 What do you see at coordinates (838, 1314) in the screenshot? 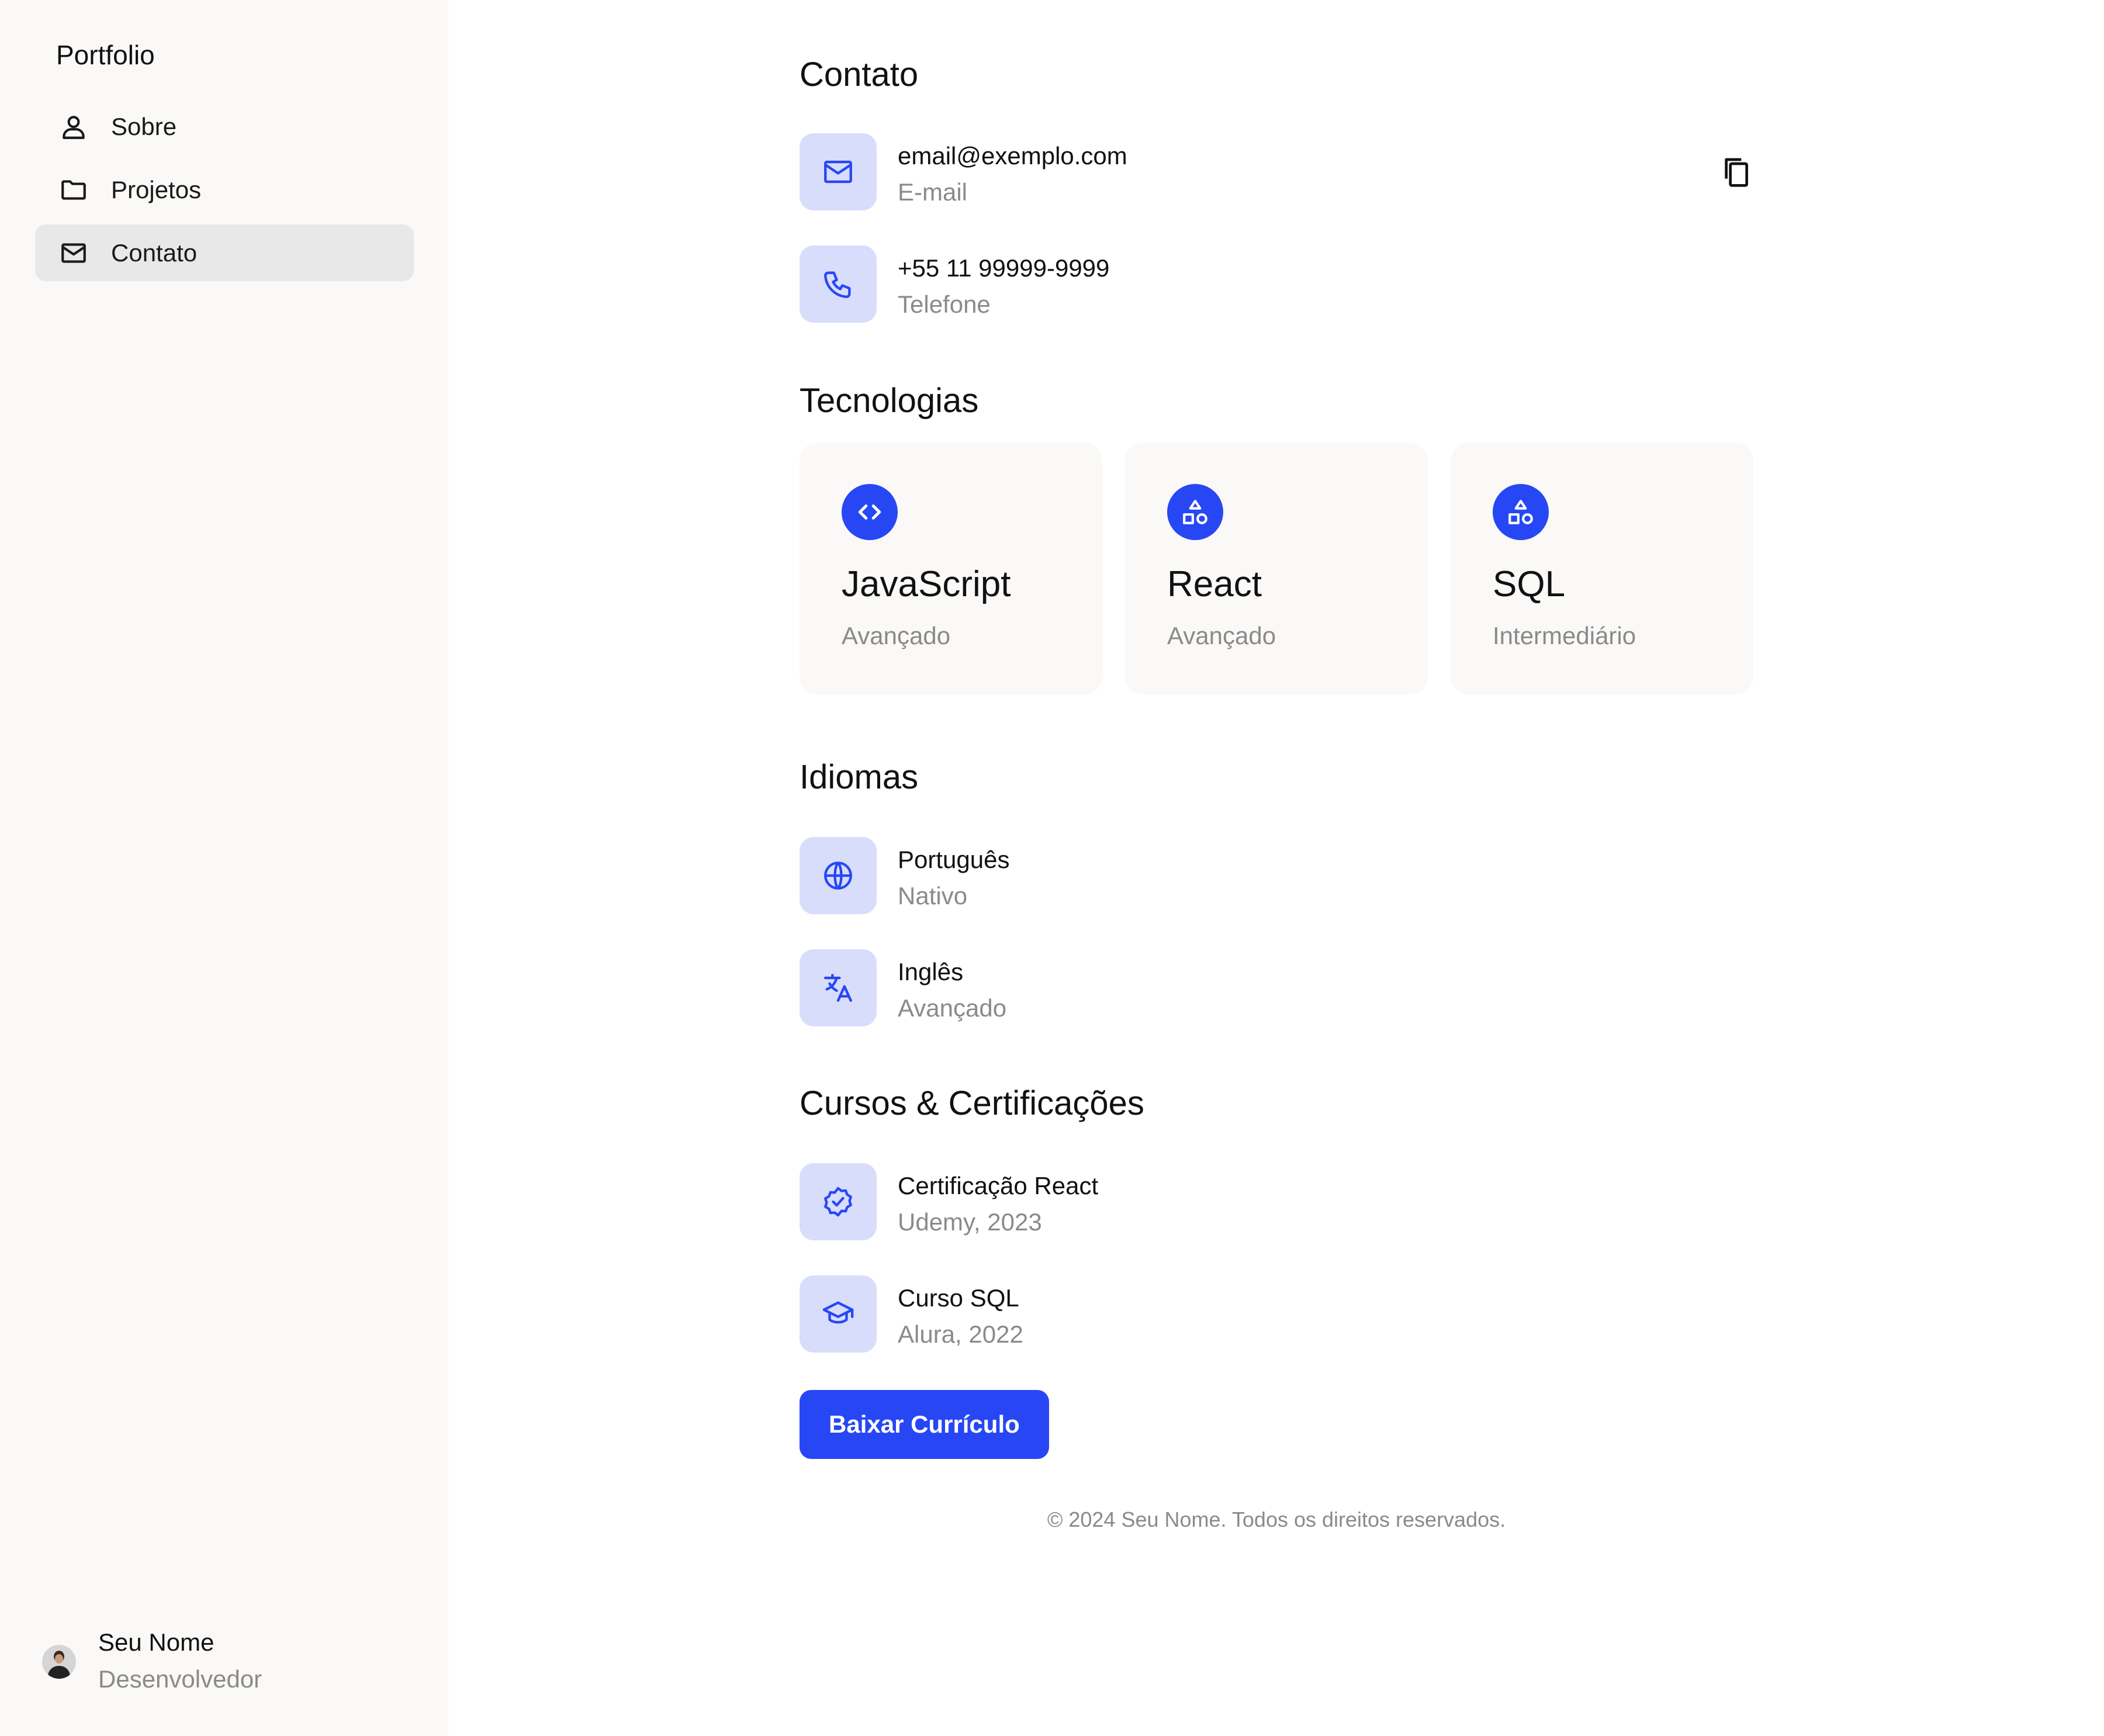
I see `graduation-cap-icon` at bounding box center [838, 1314].